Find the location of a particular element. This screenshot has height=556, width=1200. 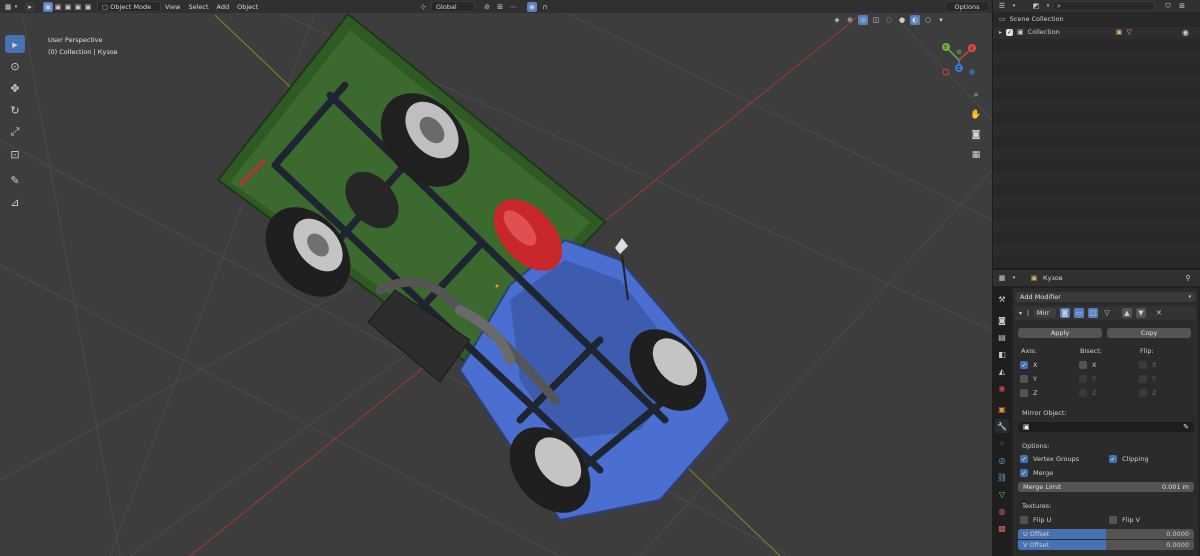

menu-add: Add is located at coordinates (223, 6).